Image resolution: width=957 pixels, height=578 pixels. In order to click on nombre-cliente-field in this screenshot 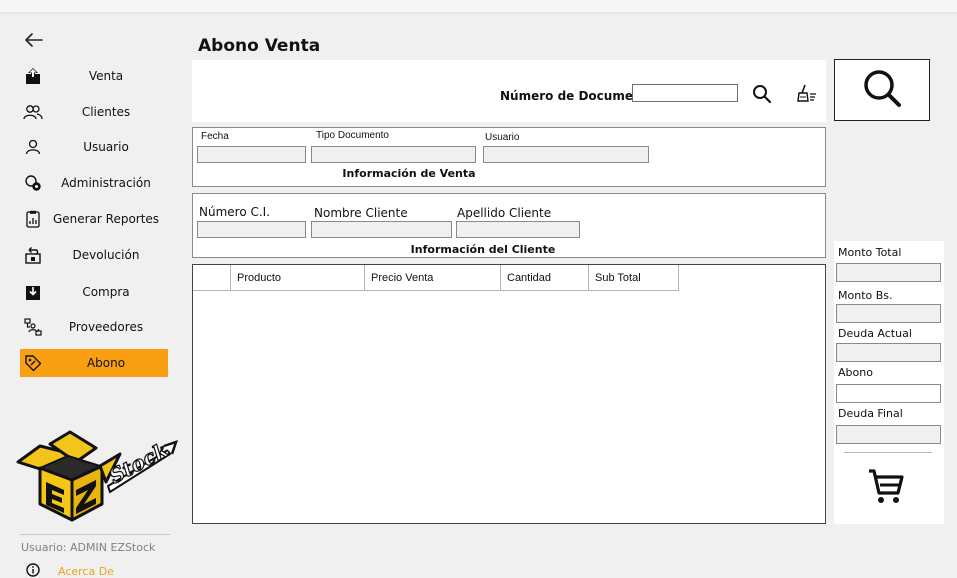, I will do `click(381, 229)`.